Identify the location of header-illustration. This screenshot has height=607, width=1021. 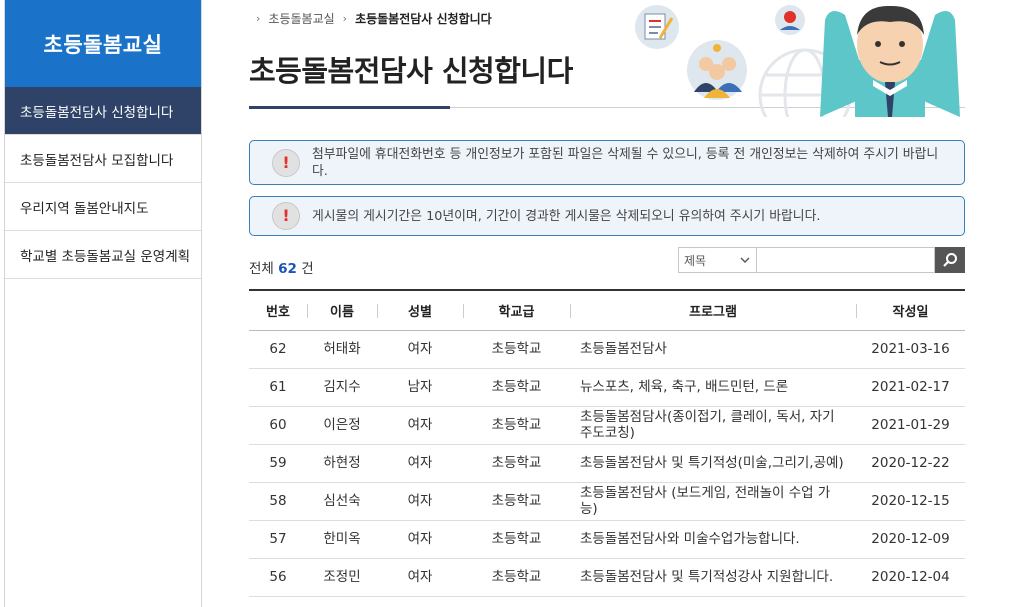
(800, 58).